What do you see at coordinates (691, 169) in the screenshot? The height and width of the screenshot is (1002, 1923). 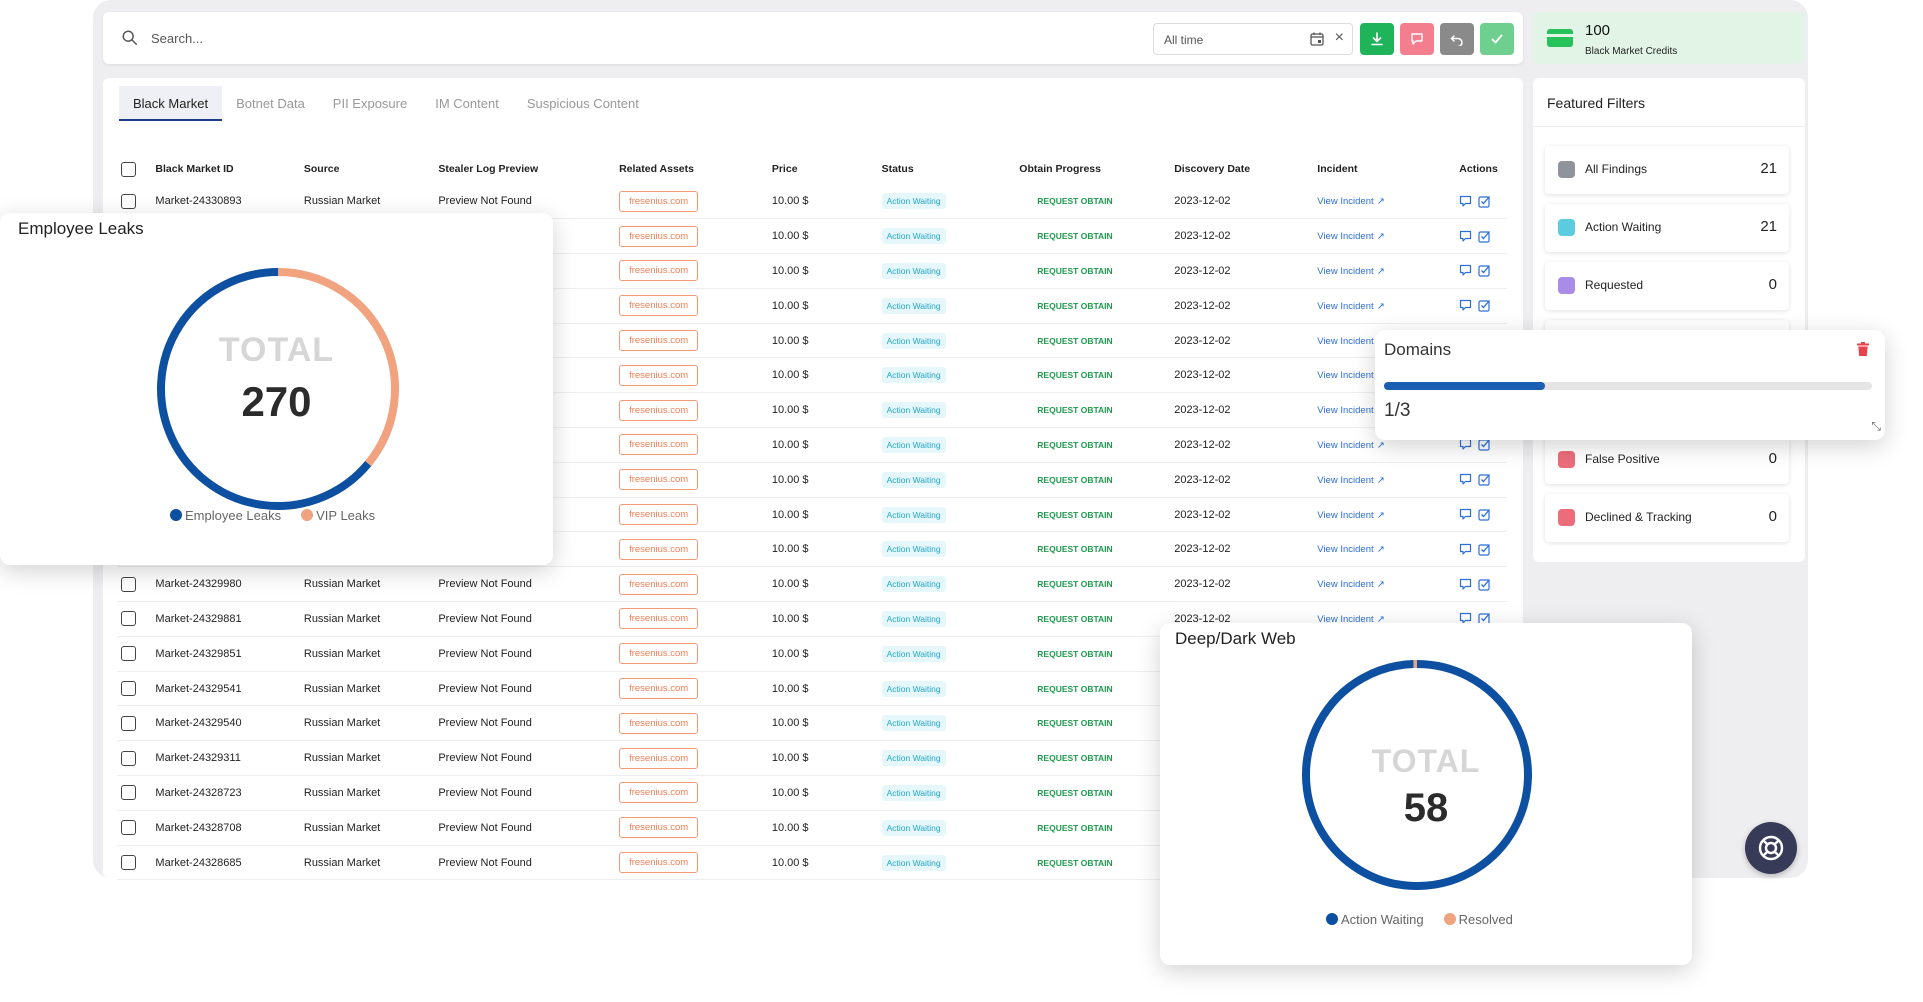 I see `header-assets: Related Assets` at bounding box center [691, 169].